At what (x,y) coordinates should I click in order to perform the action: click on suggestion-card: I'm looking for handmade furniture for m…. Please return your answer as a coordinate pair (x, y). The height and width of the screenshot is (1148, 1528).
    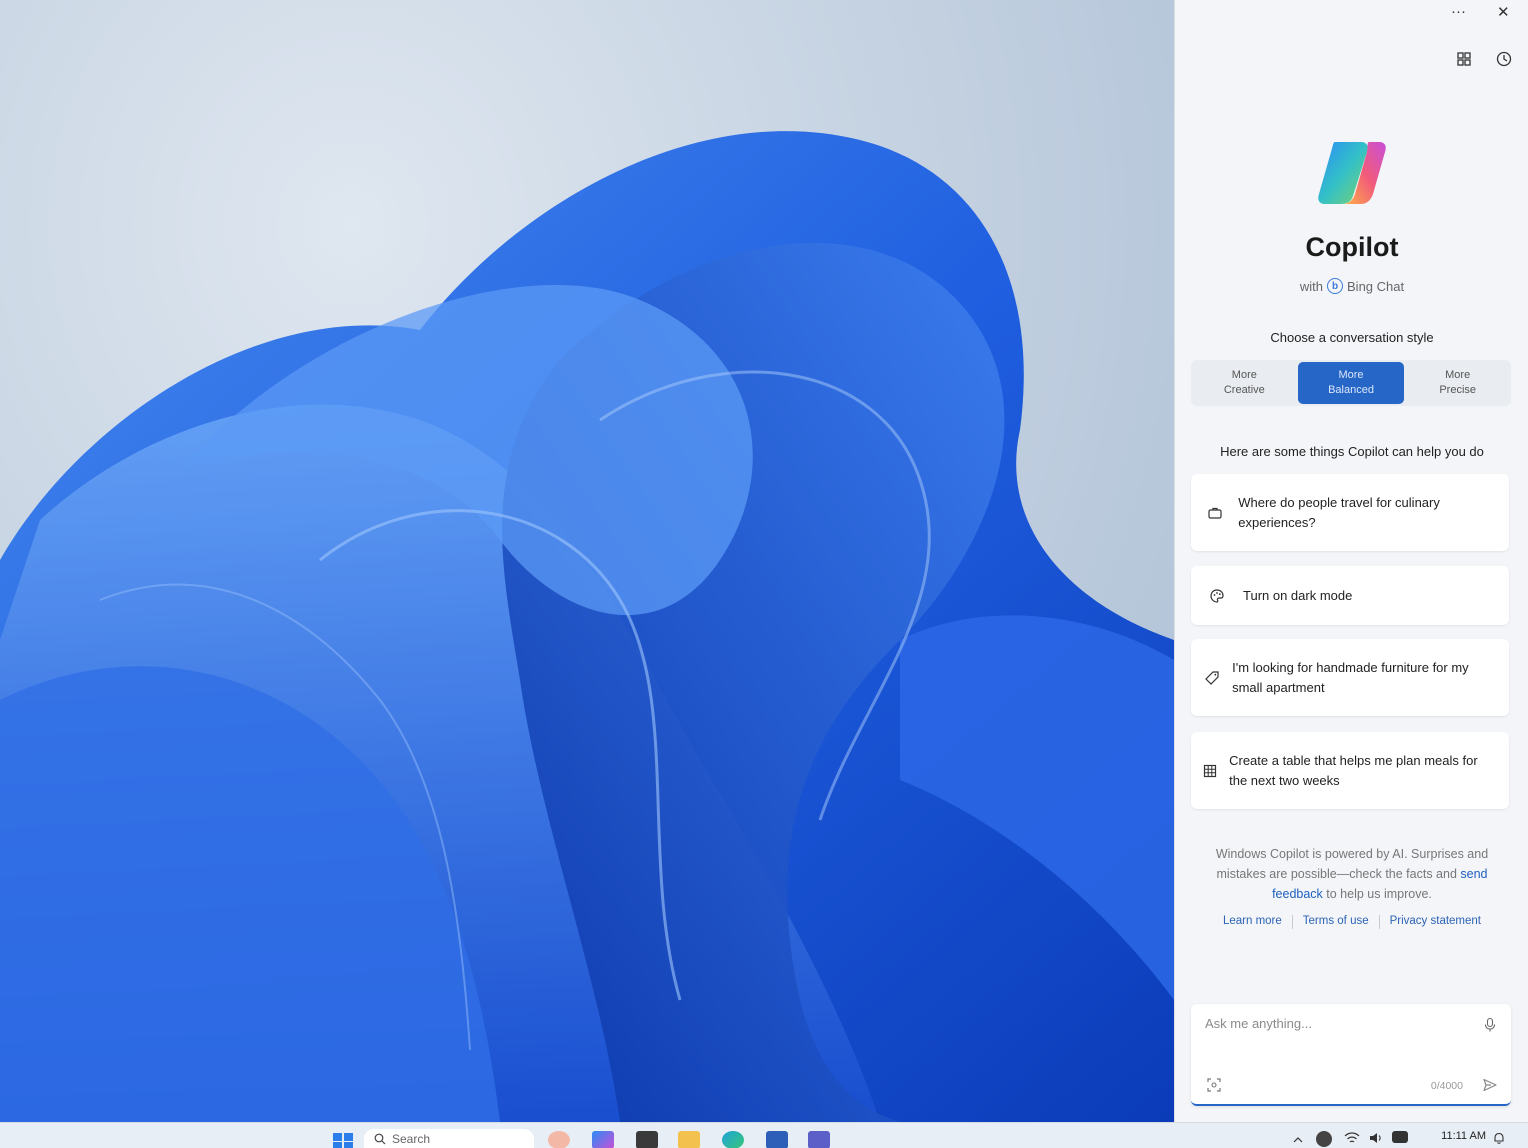
    Looking at the image, I should click on (1350, 677).